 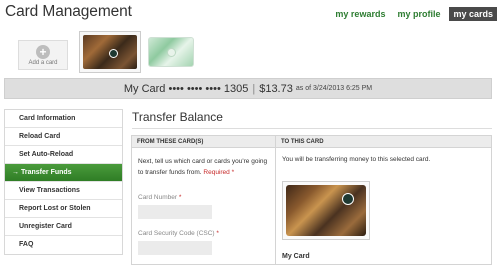 I want to click on sidebar-item-reload-card: Reload Card, so click(x=63, y=137).